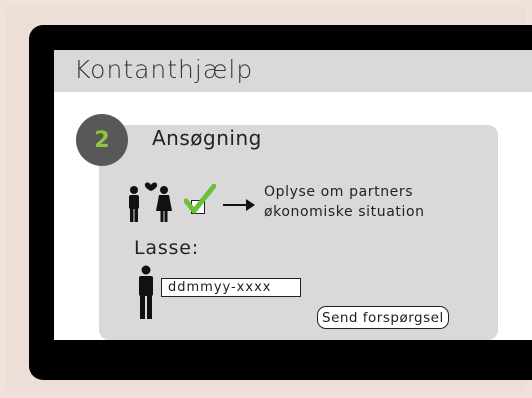 The height and width of the screenshot is (398, 532). What do you see at coordinates (339, 192) in the screenshot?
I see `partner-info-line-1: Oplyse om partners` at bounding box center [339, 192].